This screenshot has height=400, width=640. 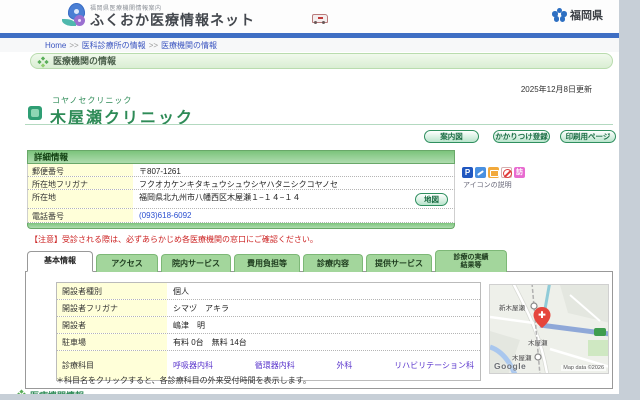 What do you see at coordinates (127, 263) in the screenshot?
I see `tab-access: アクセス` at bounding box center [127, 263].